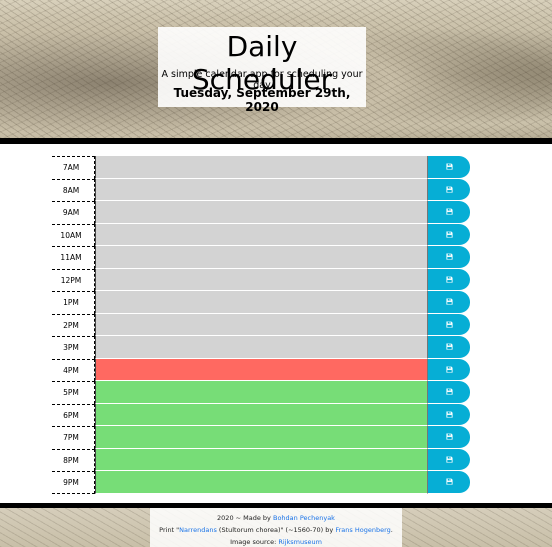 This screenshot has height=547, width=552. What do you see at coordinates (73, 257) in the screenshot?
I see `hour-label: 11AM` at bounding box center [73, 257].